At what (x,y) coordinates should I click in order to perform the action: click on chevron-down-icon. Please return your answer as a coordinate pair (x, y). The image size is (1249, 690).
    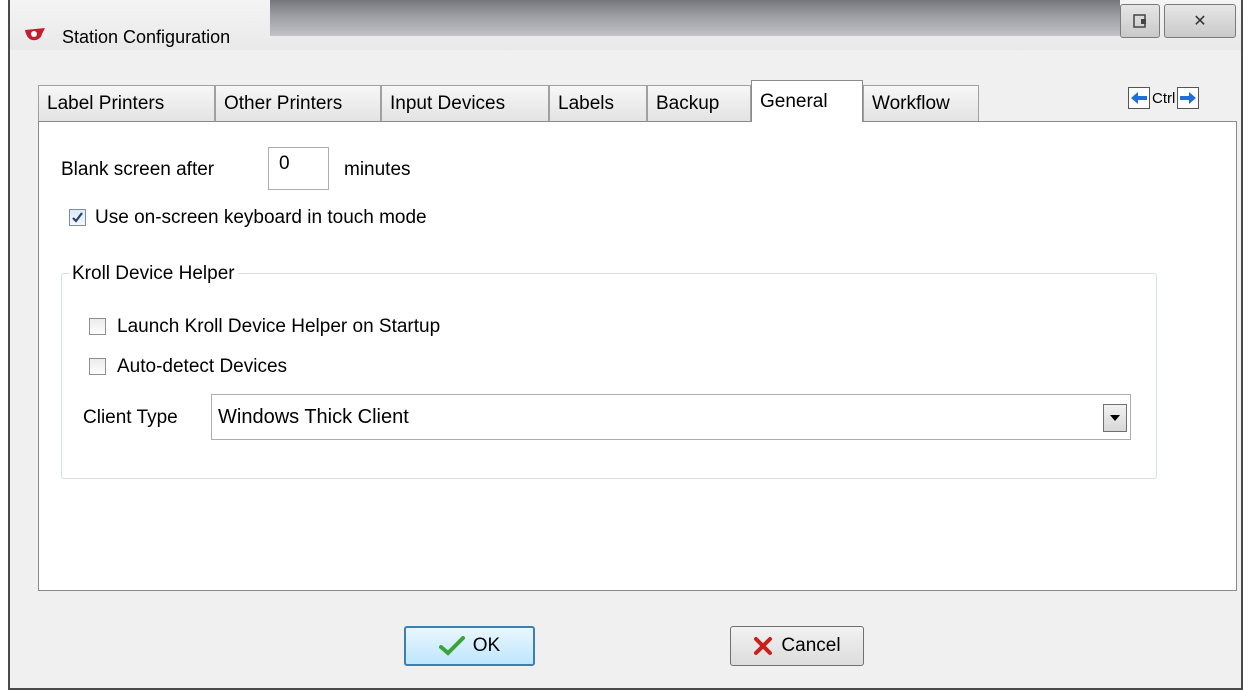
    Looking at the image, I should click on (1115, 418).